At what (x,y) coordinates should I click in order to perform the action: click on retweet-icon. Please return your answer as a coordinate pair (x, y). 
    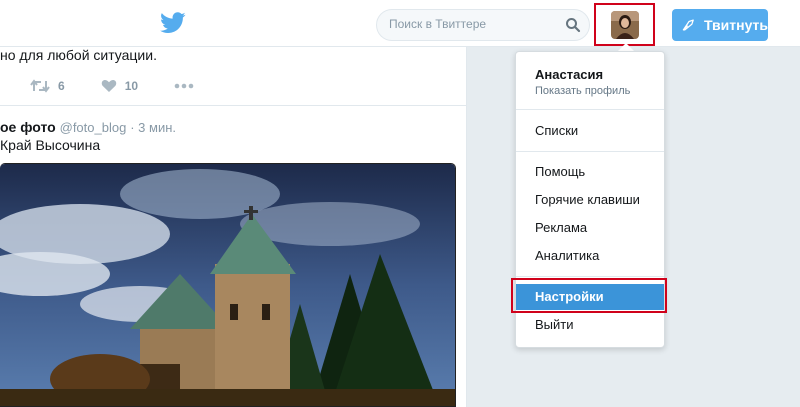
    Looking at the image, I should click on (40, 86).